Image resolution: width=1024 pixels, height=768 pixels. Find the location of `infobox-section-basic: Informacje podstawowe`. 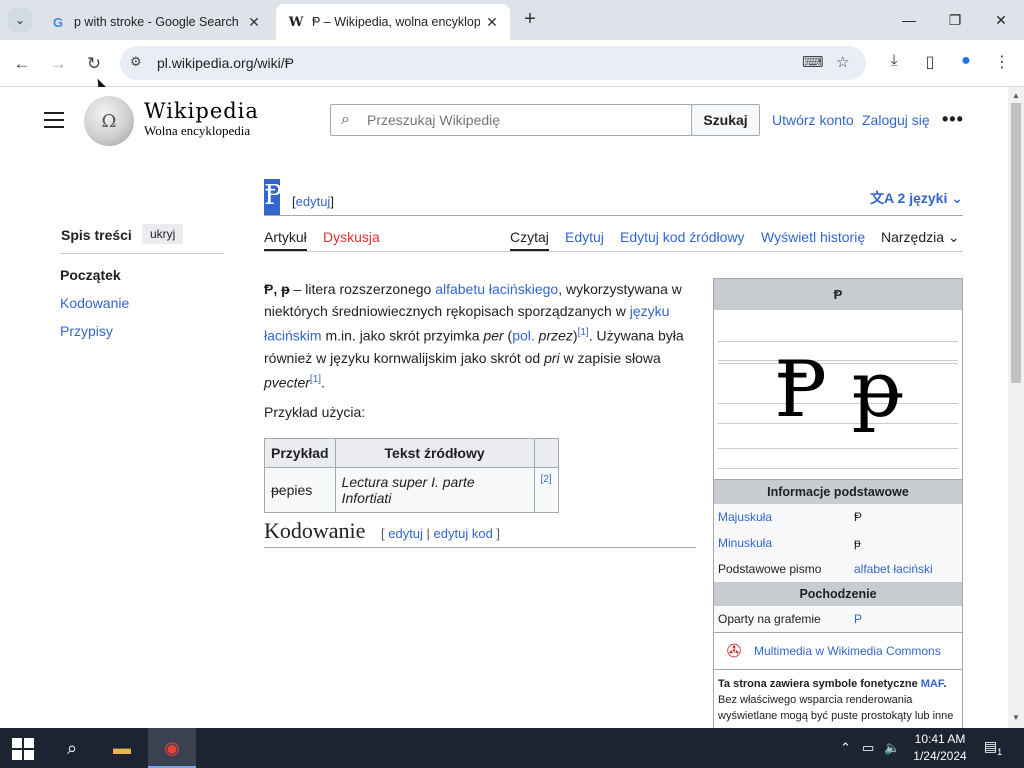

infobox-section-basic: Informacje podstawowe is located at coordinates (838, 492).